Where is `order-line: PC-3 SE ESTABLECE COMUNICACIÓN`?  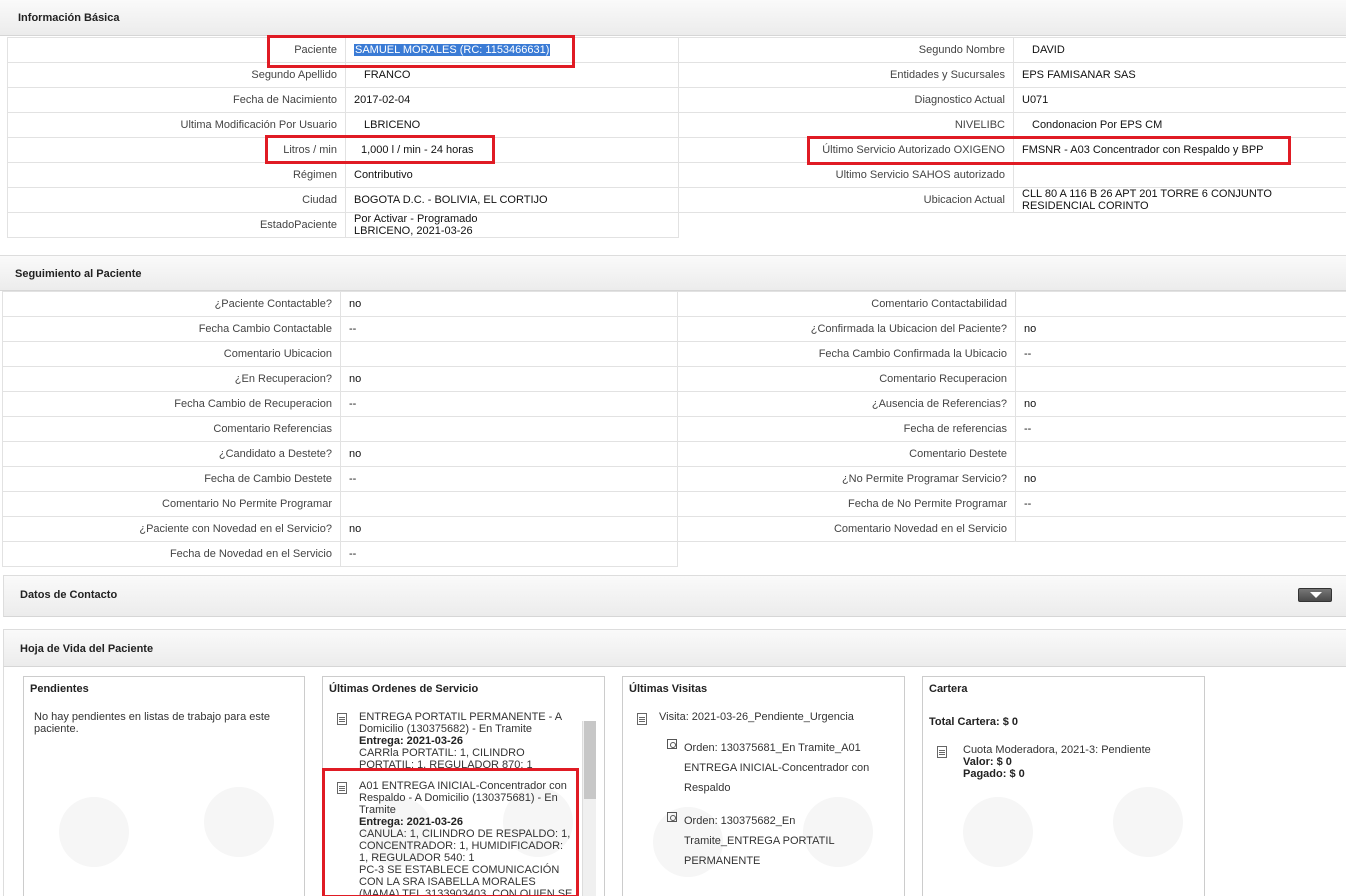
order-line: PC-3 SE ESTABLECE COMUNICACIÓN is located at coordinates (459, 870).